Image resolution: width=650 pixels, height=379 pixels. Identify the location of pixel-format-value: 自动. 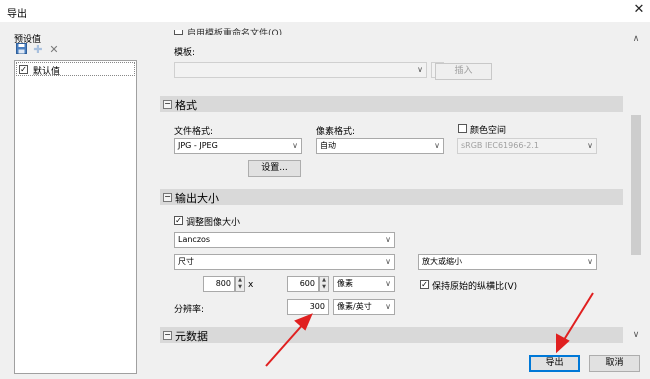
(328, 145).